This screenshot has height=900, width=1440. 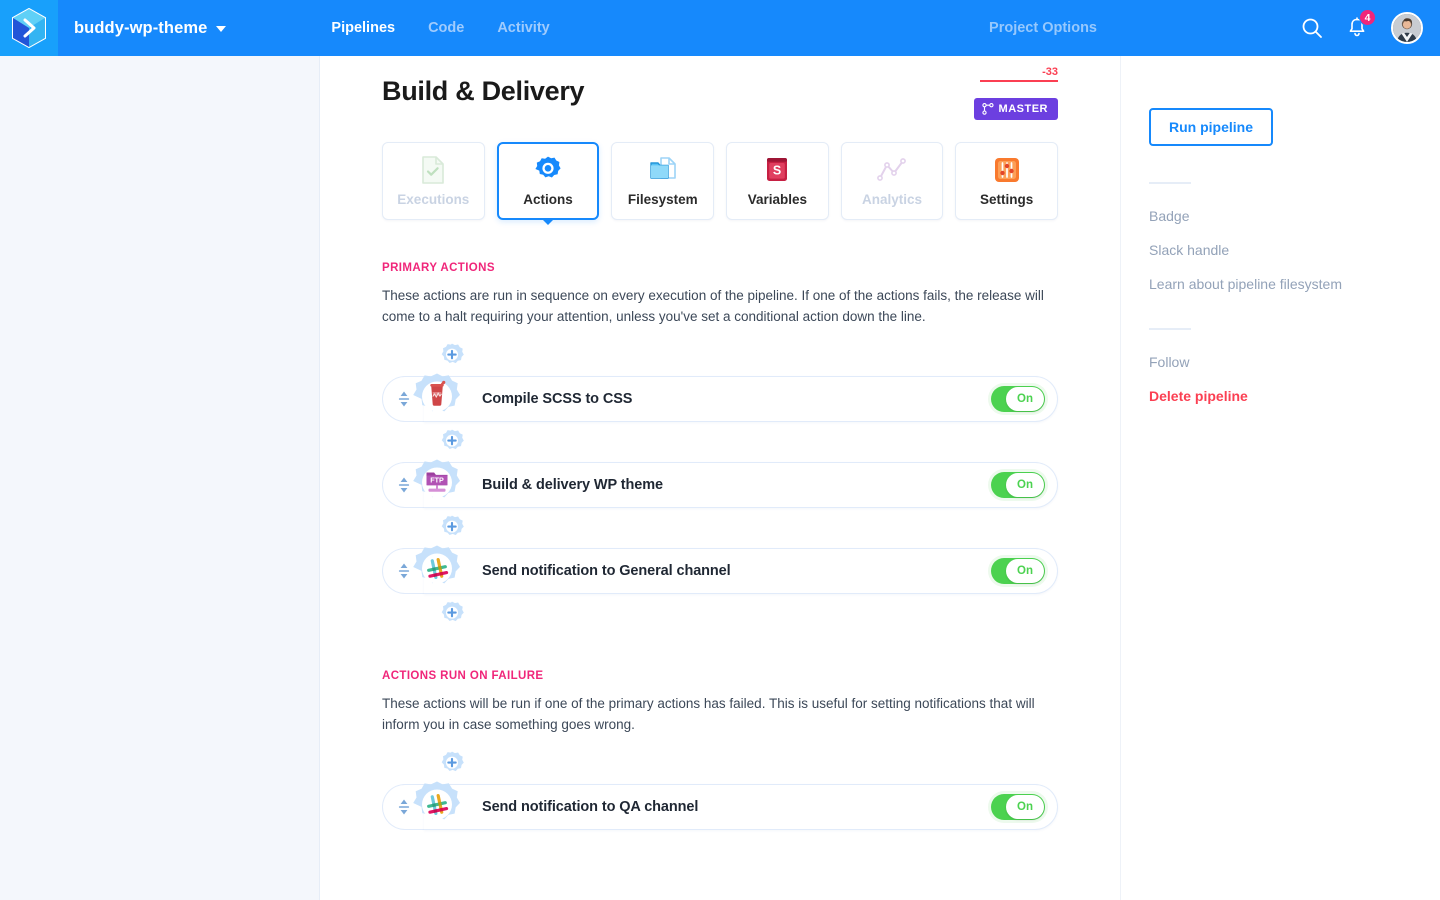 I want to click on action-label: Build & delivery WP theme, so click(x=572, y=484).